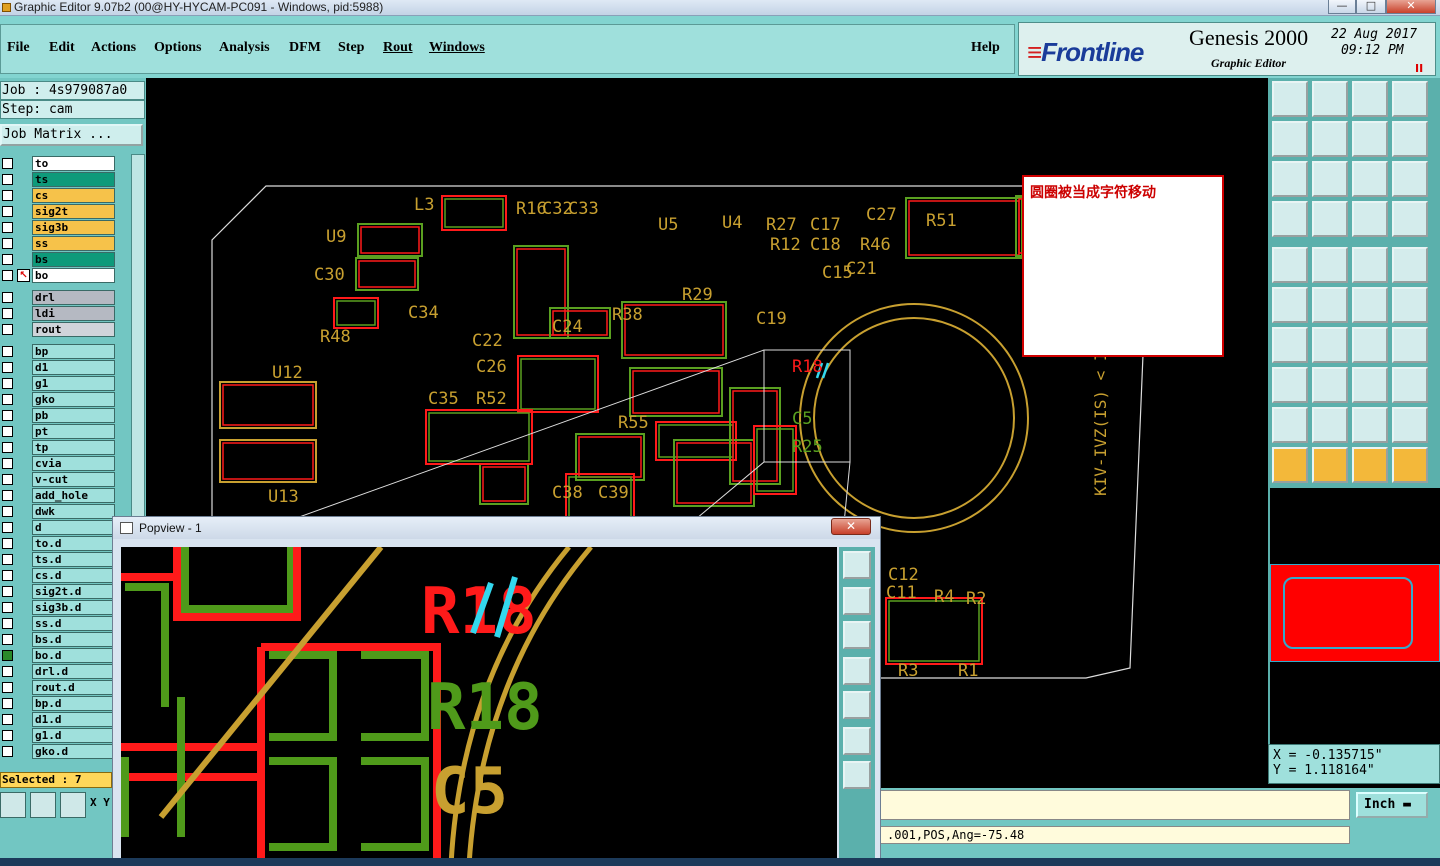 Image resolution: width=1440 pixels, height=866 pixels. What do you see at coordinates (58, 383) in the screenshot?
I see `layer-row: g1` at bounding box center [58, 383].